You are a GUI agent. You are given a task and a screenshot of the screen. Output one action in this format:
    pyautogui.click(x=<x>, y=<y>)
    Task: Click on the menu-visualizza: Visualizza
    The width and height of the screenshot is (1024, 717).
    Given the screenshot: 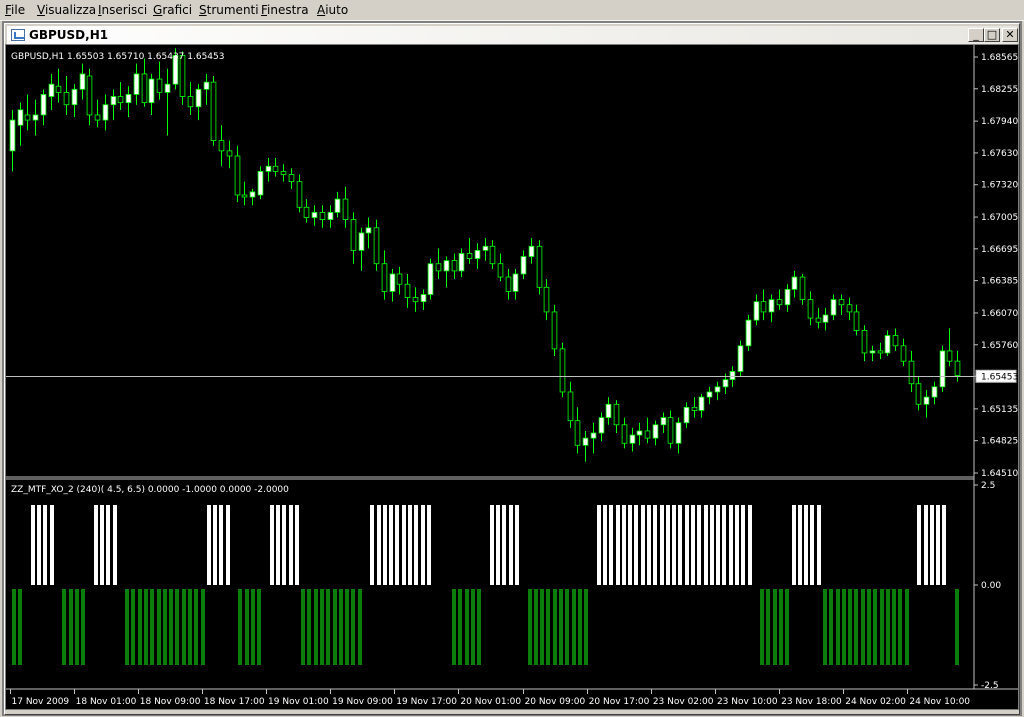 What is the action you would take?
    pyautogui.click(x=66, y=10)
    